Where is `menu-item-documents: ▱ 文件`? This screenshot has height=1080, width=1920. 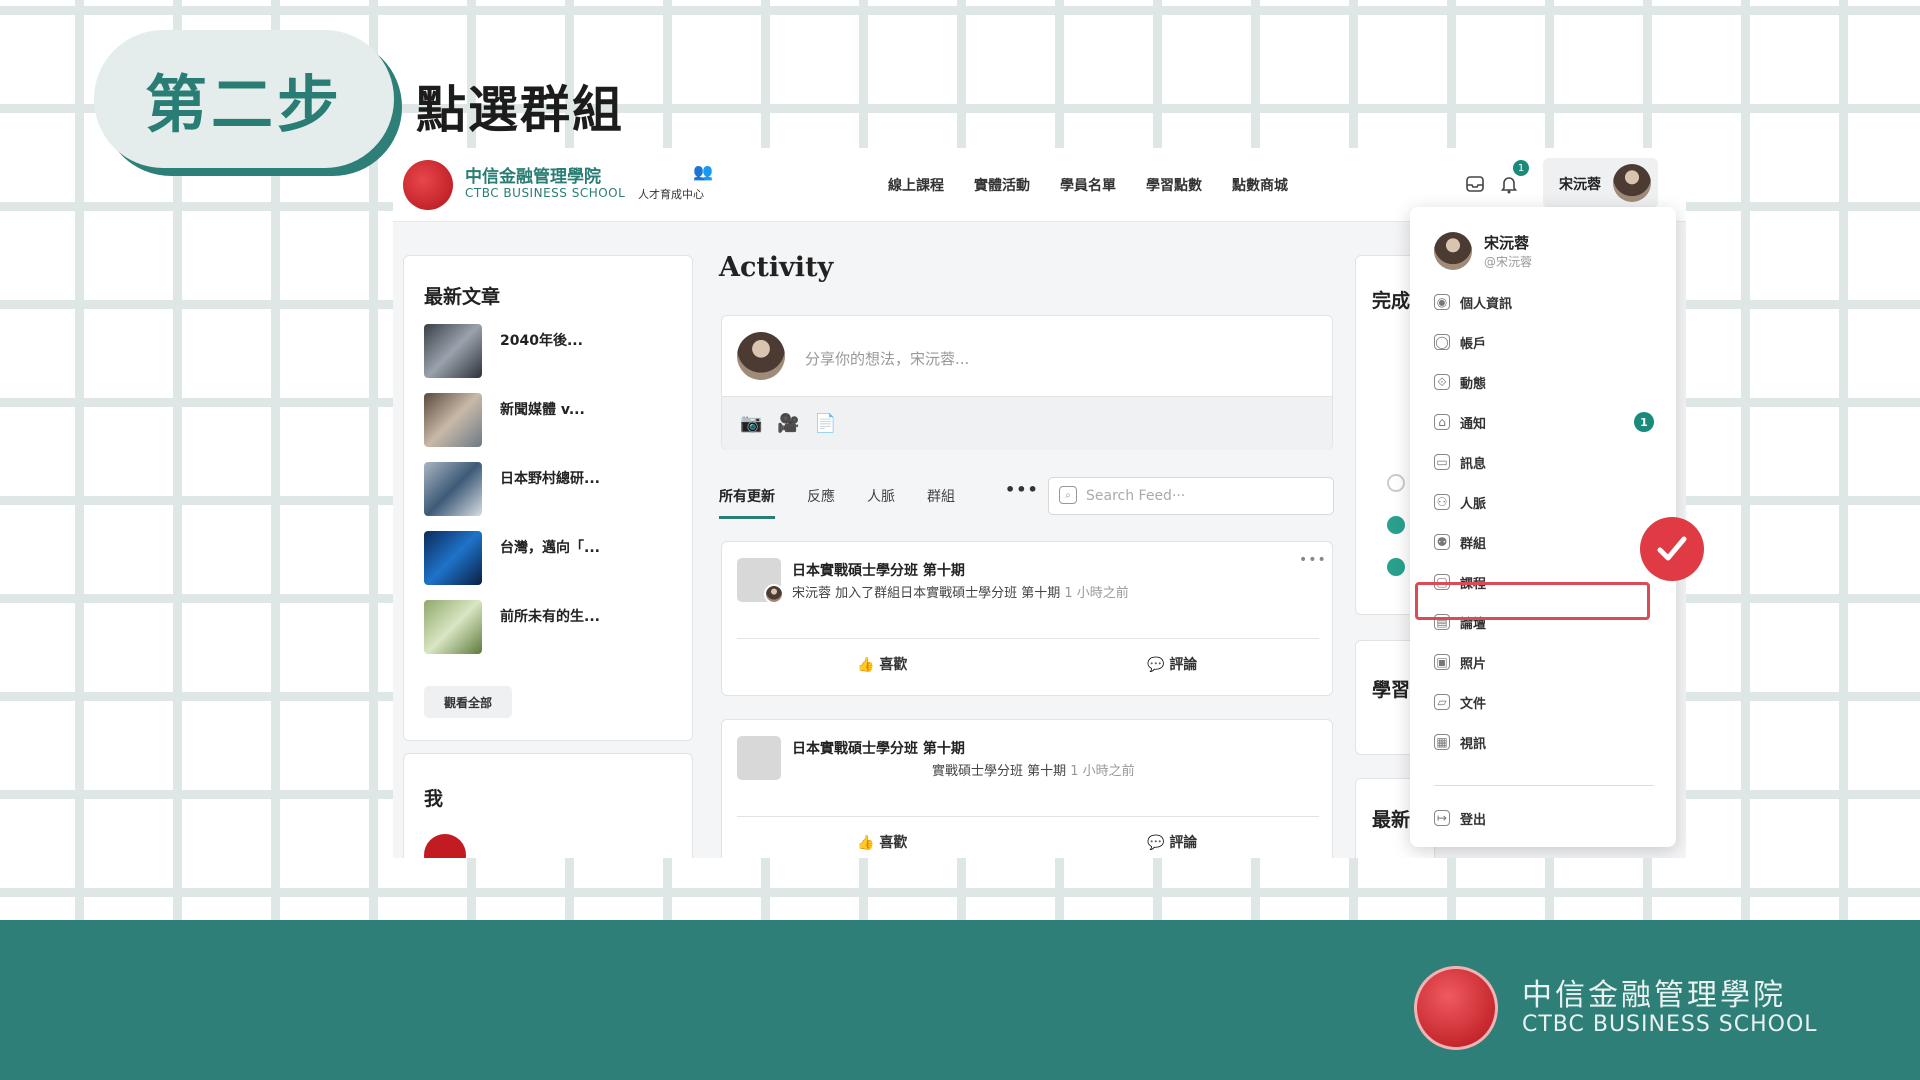 menu-item-documents: ▱ 文件 is located at coordinates (1544, 702).